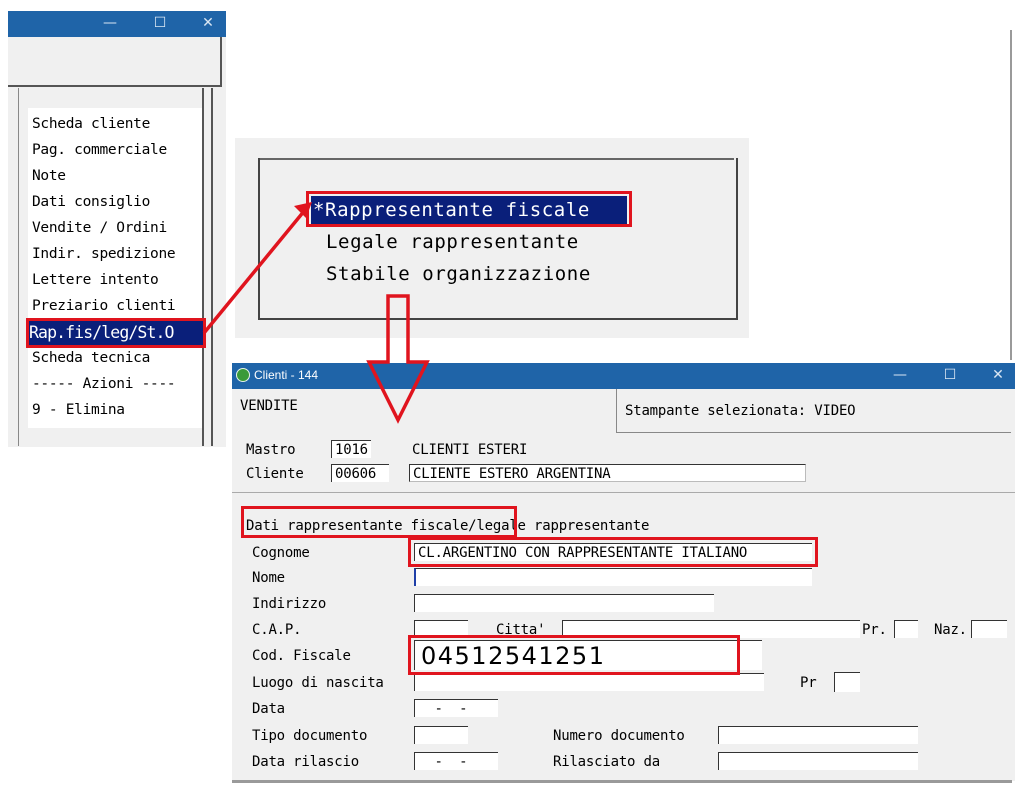 This screenshot has height=787, width=1015. Describe the element at coordinates (316, 313) in the screenshot. I see `annotation-arrows` at that location.